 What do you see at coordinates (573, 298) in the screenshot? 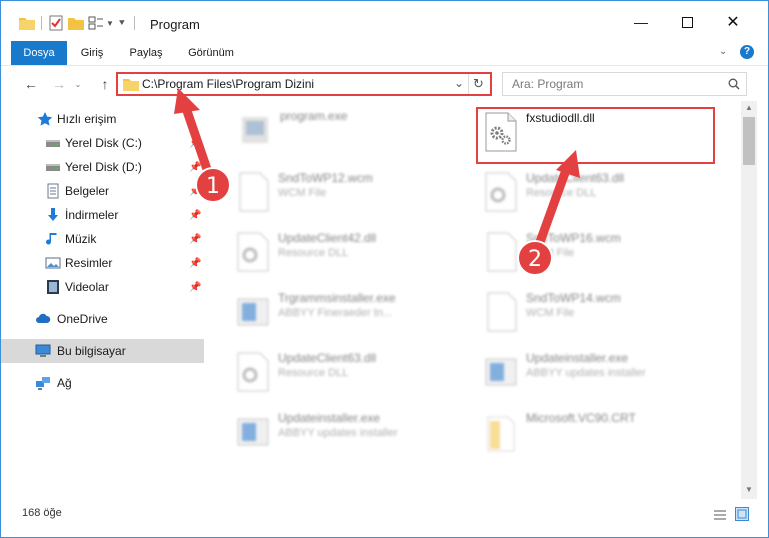
I see `file-name: SndToWP14.wcm` at bounding box center [573, 298].